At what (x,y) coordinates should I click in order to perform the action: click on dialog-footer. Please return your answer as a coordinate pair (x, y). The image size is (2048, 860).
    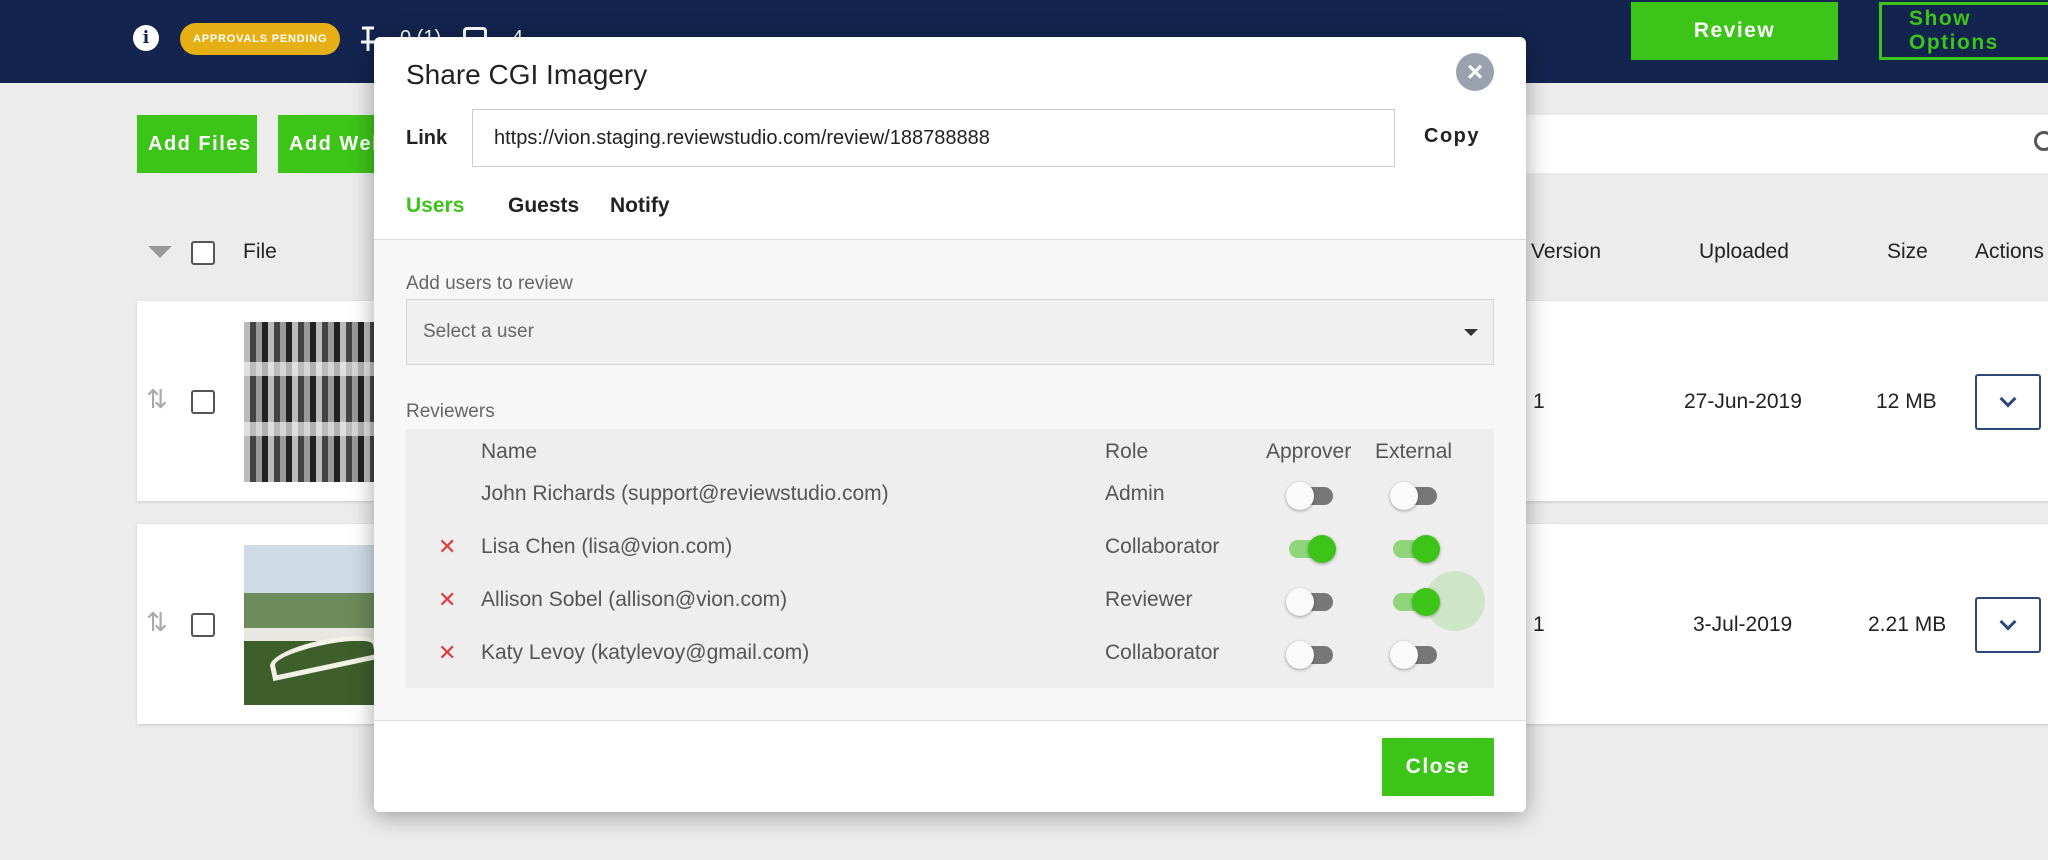
    Looking at the image, I should click on (950, 766).